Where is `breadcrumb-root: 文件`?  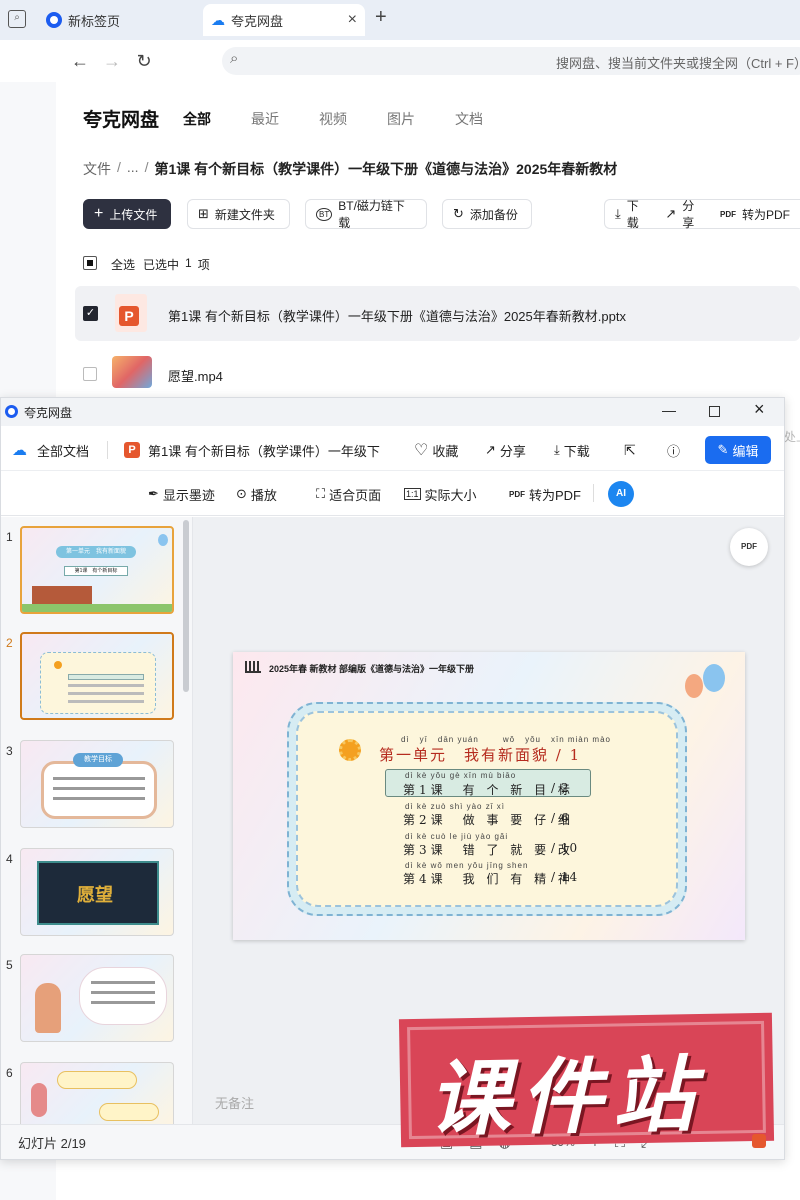 breadcrumb-root: 文件 is located at coordinates (97, 169).